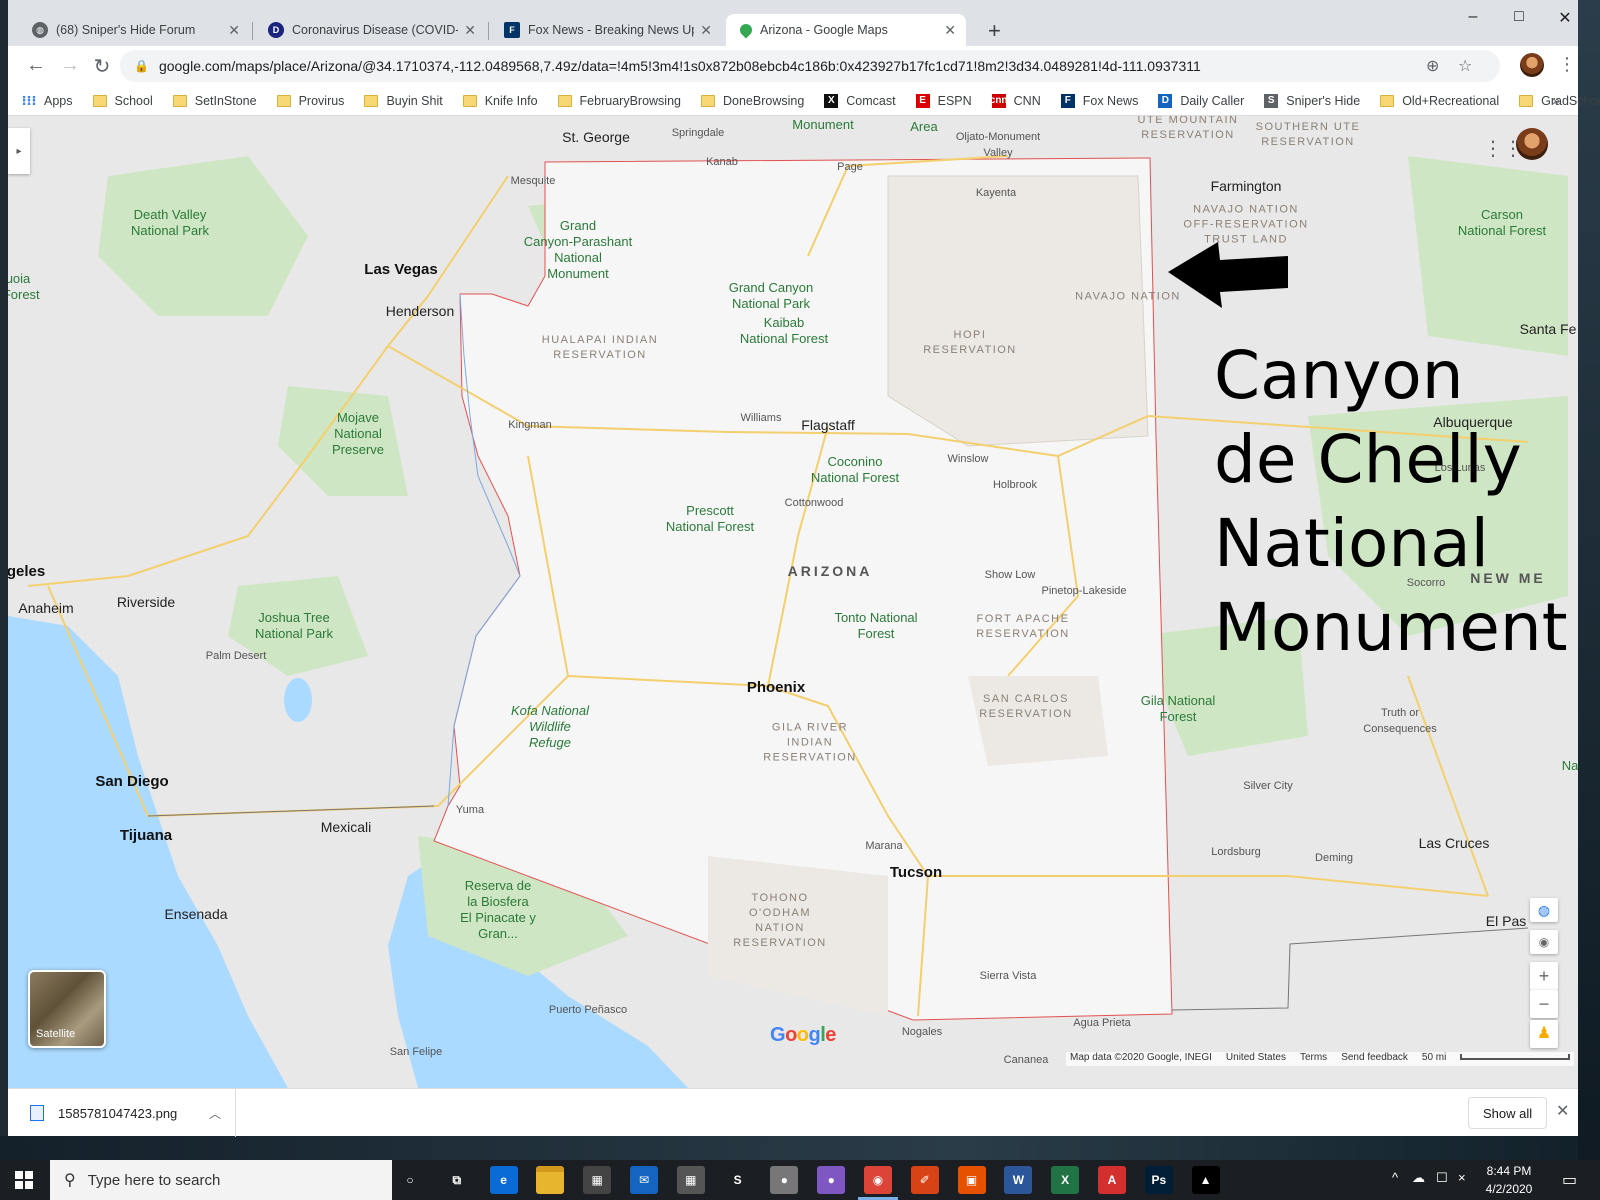  Describe the element at coordinates (19, 151) in the screenshot. I see `collapse-side-panel-button: ▸` at that location.